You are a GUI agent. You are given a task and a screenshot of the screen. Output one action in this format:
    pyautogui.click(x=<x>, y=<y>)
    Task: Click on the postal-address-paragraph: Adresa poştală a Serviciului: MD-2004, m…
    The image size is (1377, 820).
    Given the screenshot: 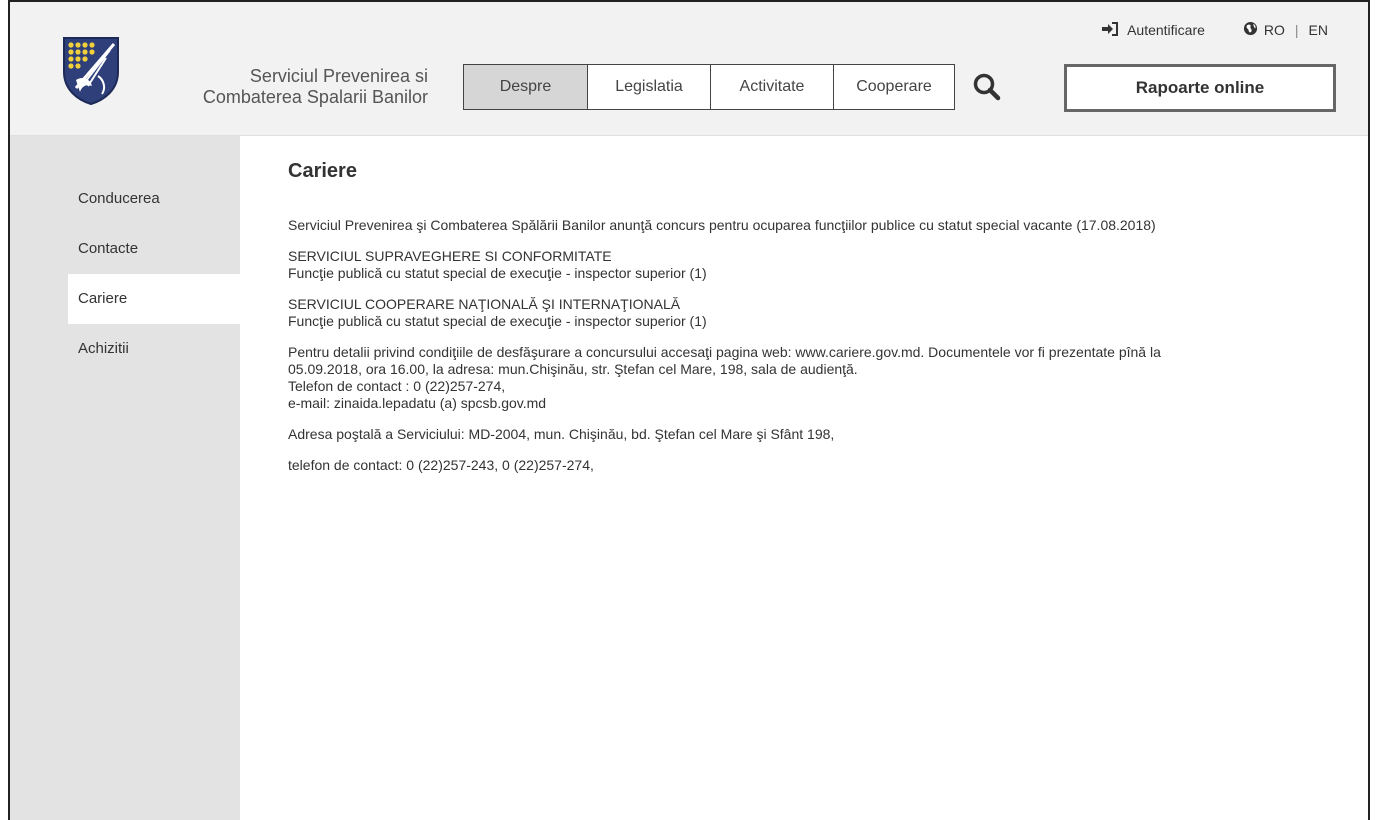 What is the action you would take?
    pyautogui.click(x=808, y=434)
    